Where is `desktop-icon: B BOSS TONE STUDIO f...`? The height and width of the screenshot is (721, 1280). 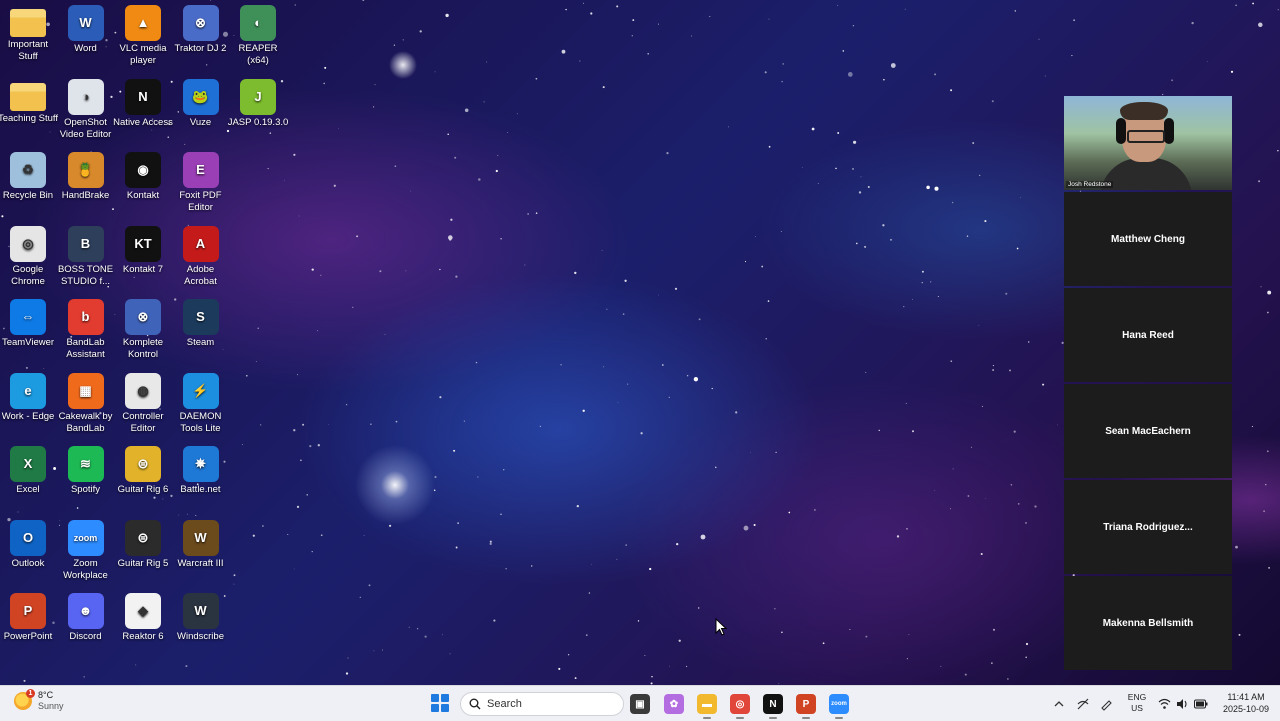 desktop-icon: B BOSS TONE STUDIO f... is located at coordinates (86, 256).